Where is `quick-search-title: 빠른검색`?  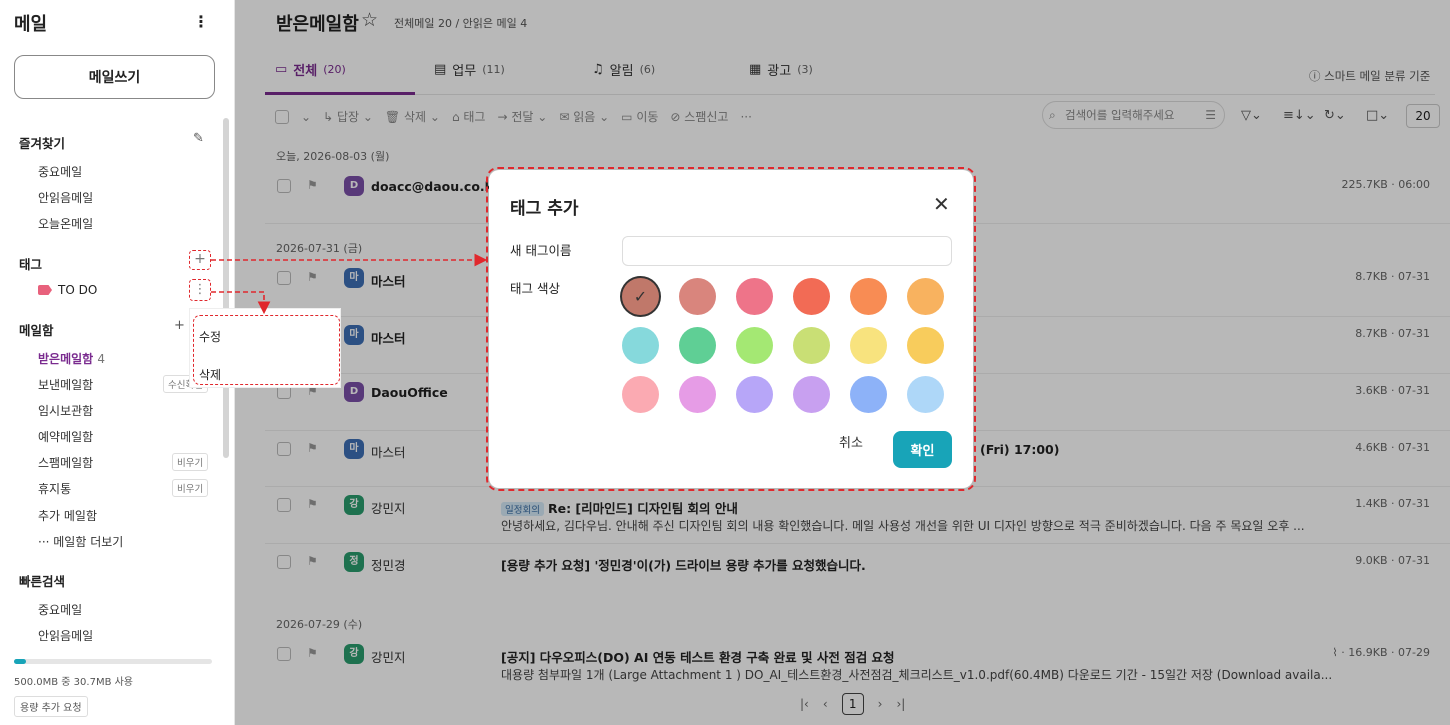 quick-search-title: 빠른검색 is located at coordinates (42, 581).